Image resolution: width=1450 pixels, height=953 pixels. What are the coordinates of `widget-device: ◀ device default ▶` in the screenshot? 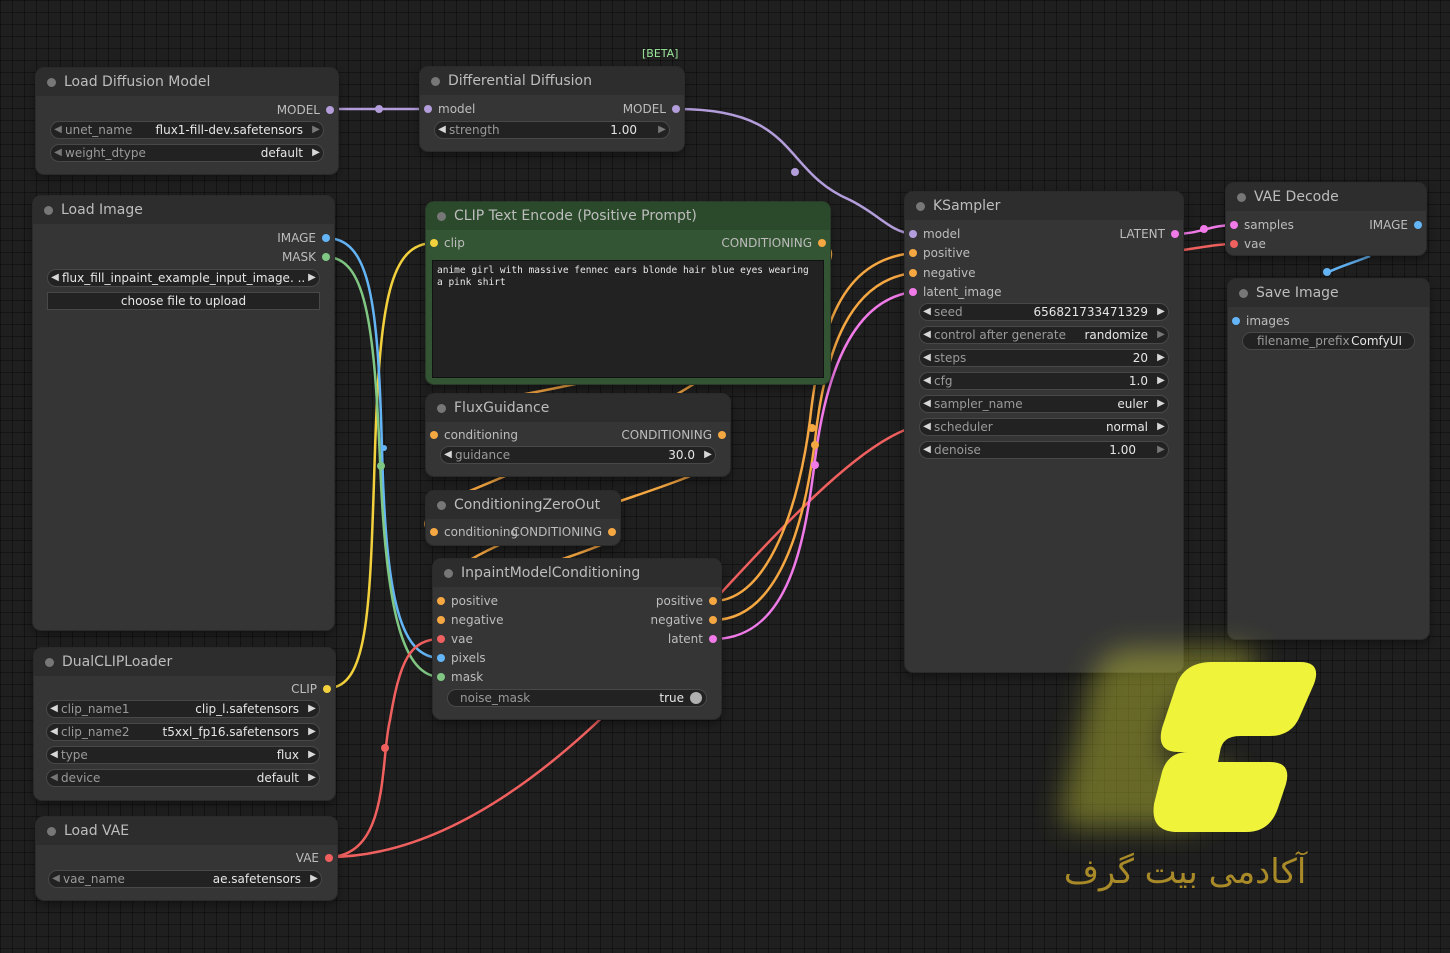 It's located at (183, 778).